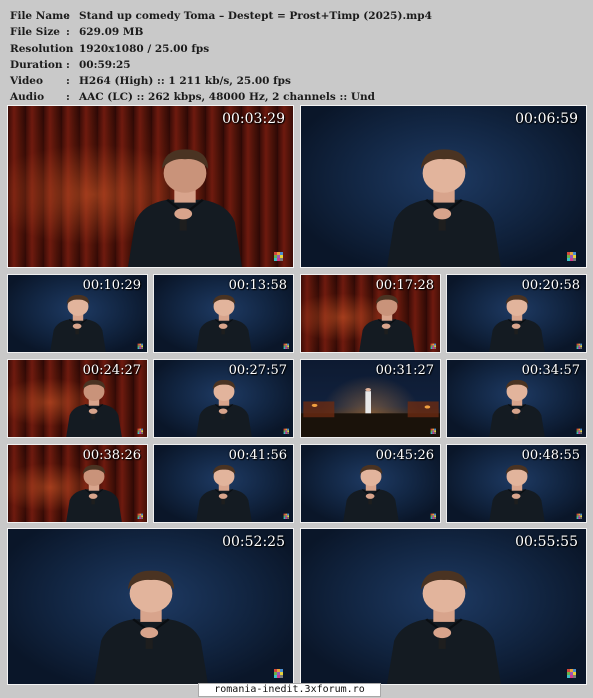 The height and width of the screenshot is (698, 593). What do you see at coordinates (257, 370) in the screenshot?
I see `thumbnail-timestamp: 00:27:57` at bounding box center [257, 370].